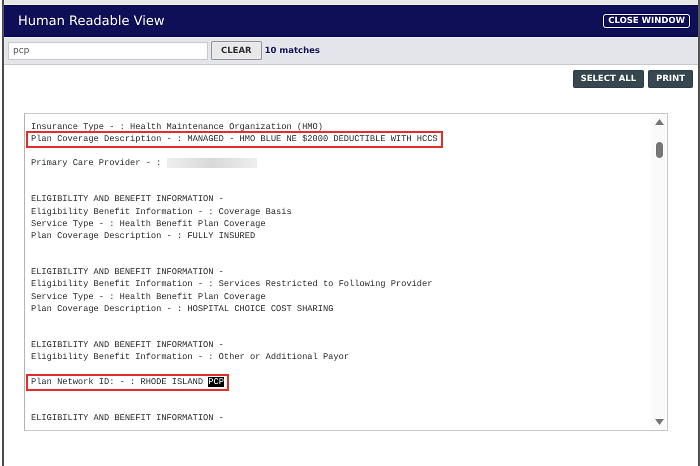 This screenshot has width=700, height=466. What do you see at coordinates (659, 272) in the screenshot?
I see `scrollbar` at bounding box center [659, 272].